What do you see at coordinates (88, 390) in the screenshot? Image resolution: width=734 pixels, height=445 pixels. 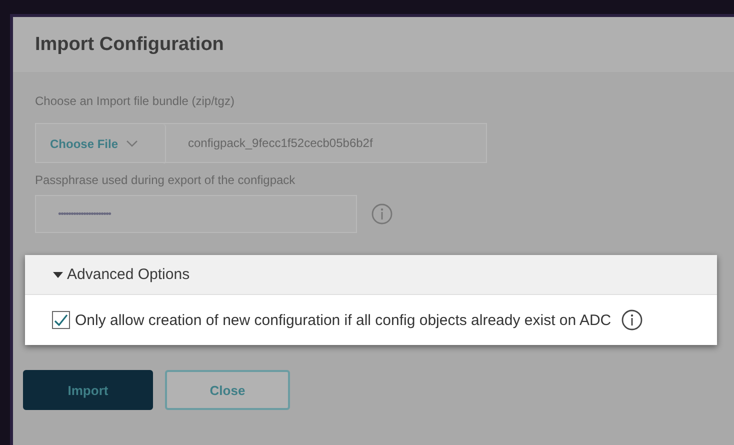 I see `import-button: Import` at bounding box center [88, 390].